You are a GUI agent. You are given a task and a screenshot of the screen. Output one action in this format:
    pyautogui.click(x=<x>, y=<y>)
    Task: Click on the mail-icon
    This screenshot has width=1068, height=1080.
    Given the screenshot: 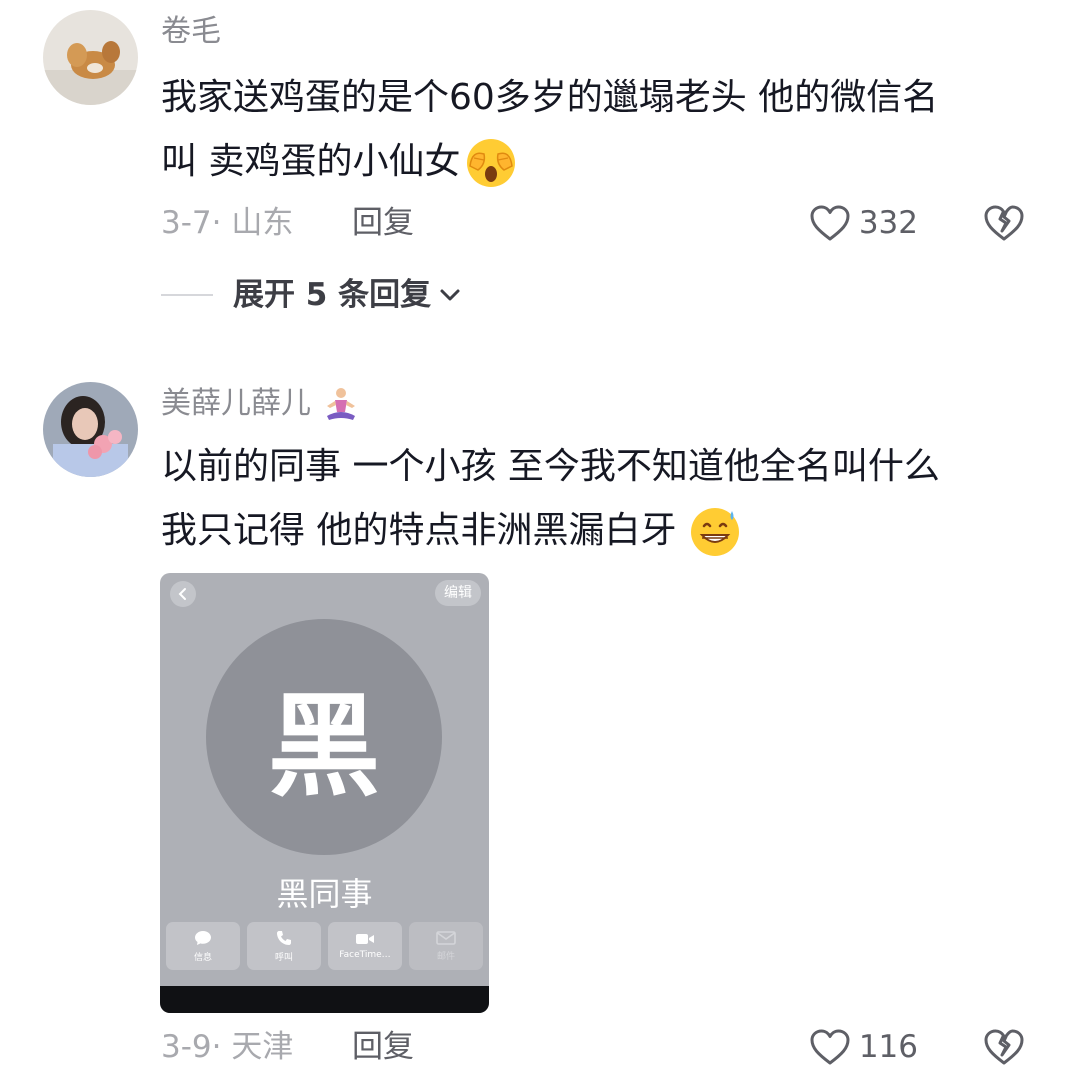 What is the action you would take?
    pyautogui.click(x=446, y=937)
    